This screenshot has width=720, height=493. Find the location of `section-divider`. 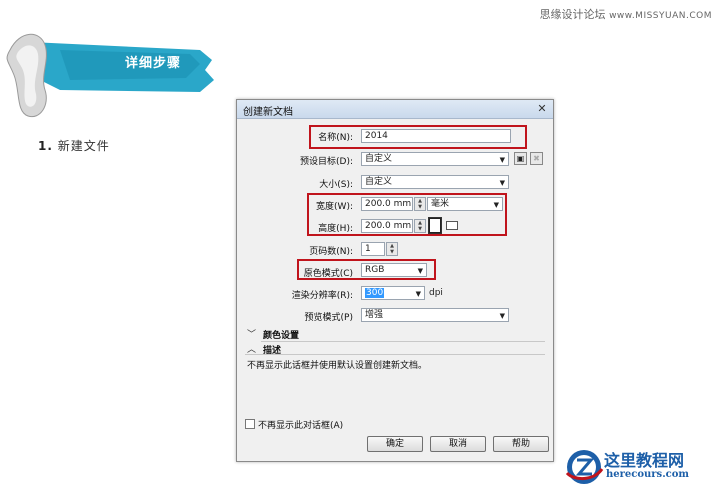

section-divider is located at coordinates (403, 341).